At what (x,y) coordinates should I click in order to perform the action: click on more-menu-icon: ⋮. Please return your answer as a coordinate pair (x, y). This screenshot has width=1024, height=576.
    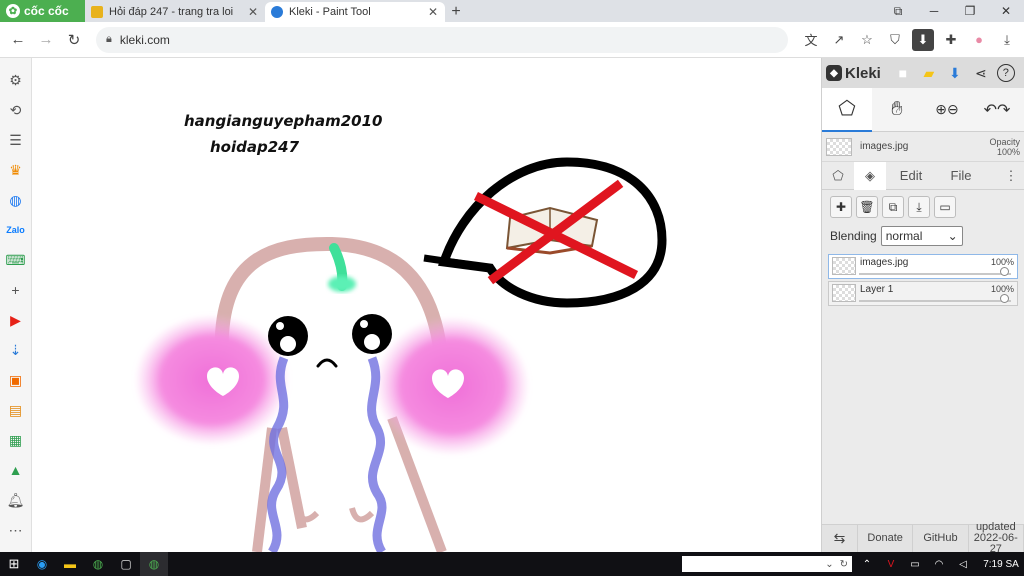
    Looking at the image, I should click on (1011, 176).